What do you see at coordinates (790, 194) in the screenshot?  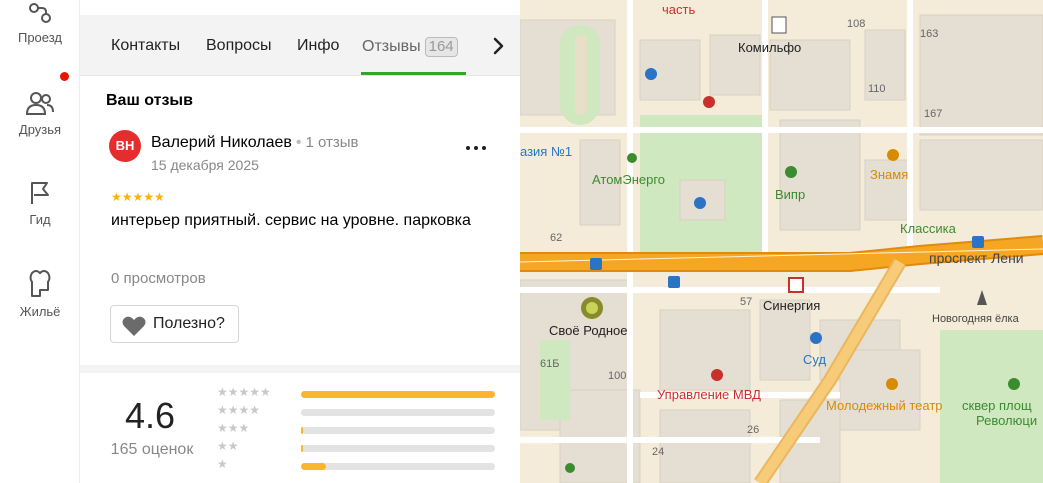 I see `map-label-vipr: Випр` at bounding box center [790, 194].